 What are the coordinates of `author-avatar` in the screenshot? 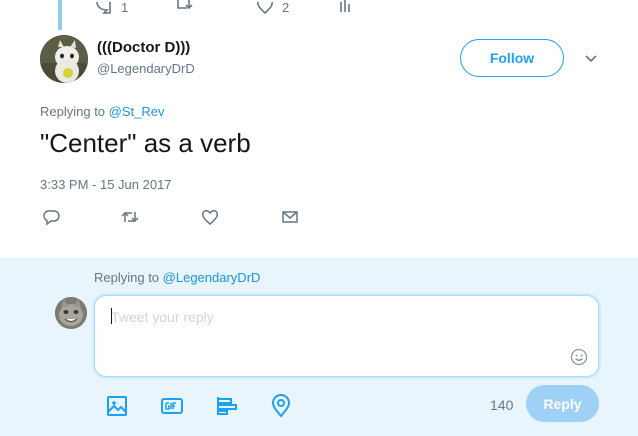 It's located at (64, 59).